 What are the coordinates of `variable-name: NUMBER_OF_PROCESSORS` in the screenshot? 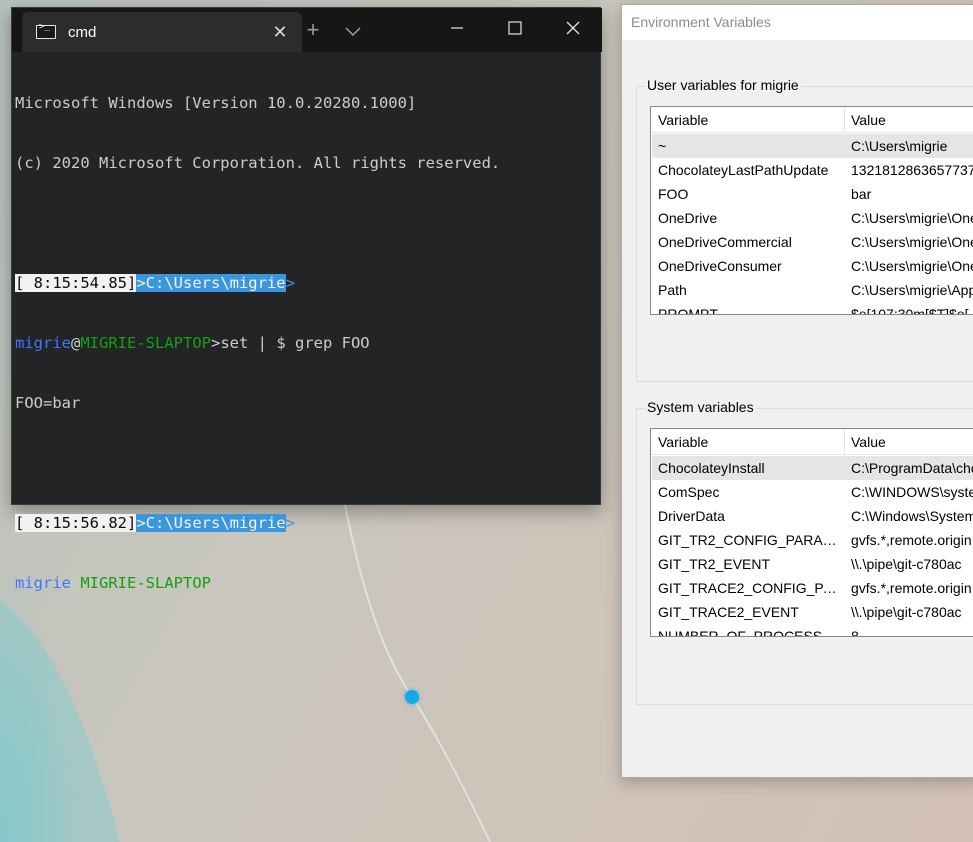 It's located at (750, 632).